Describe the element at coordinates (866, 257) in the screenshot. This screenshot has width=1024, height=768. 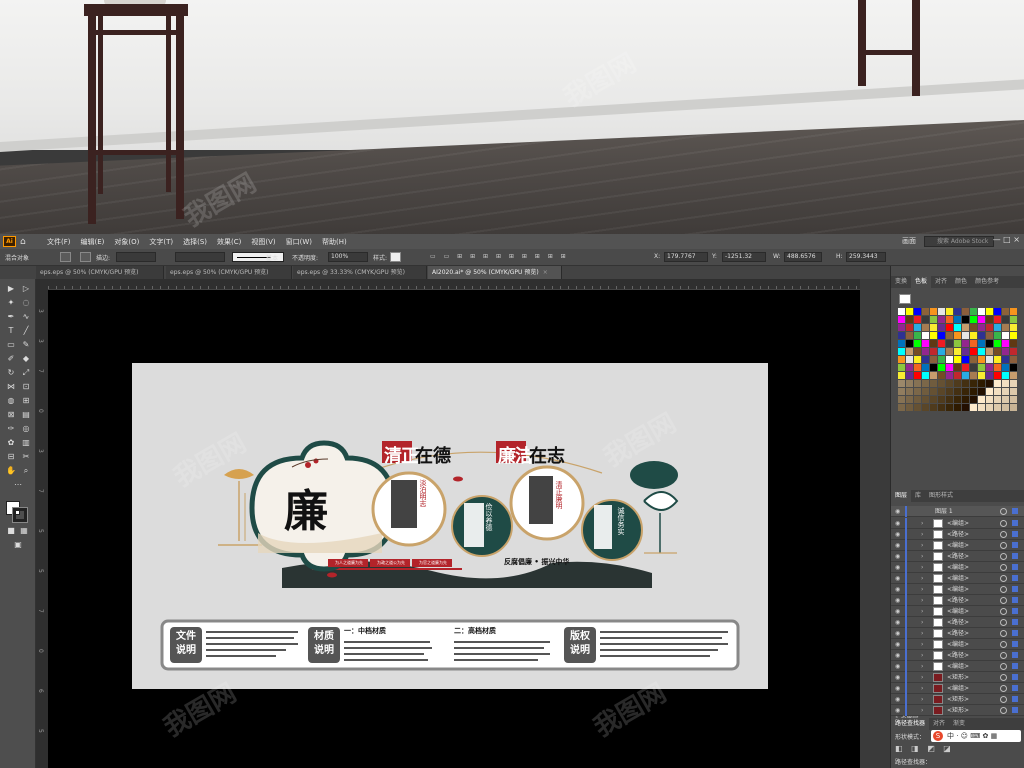
I see `h-input: 259.3443` at that location.